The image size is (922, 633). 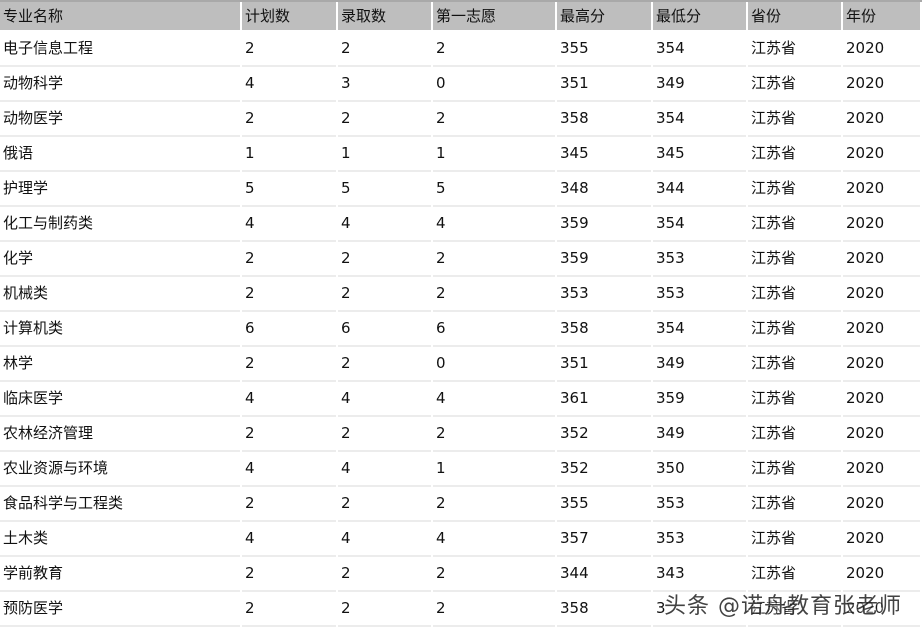 I want to click on cell-admitted-count: 1, so click(x=384, y=154).